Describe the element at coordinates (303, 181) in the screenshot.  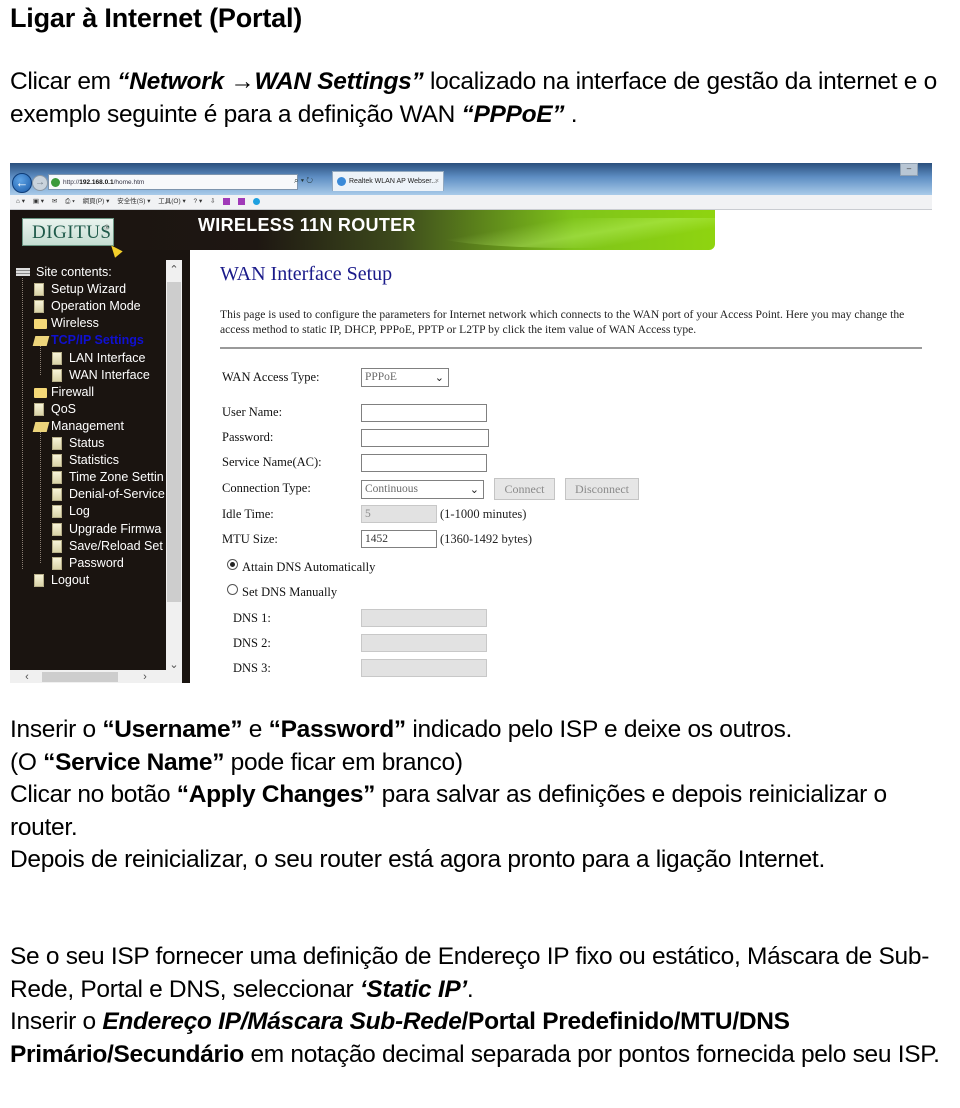
I see `search-refresh-icons: ⌕ ▾ ↻` at that location.